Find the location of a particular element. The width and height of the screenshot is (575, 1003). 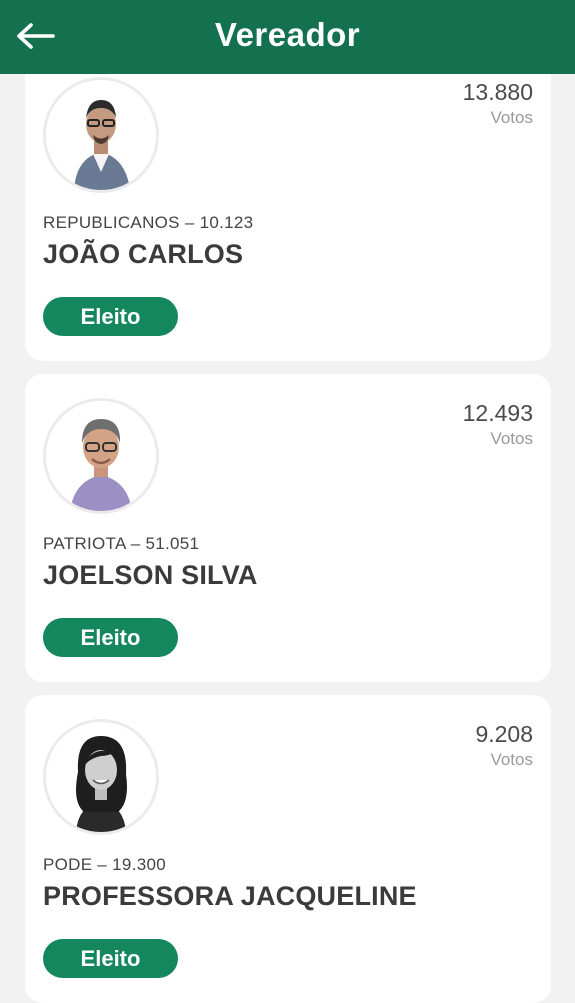

party-line: REPUBLICANOS – 10.123 is located at coordinates (148, 222).